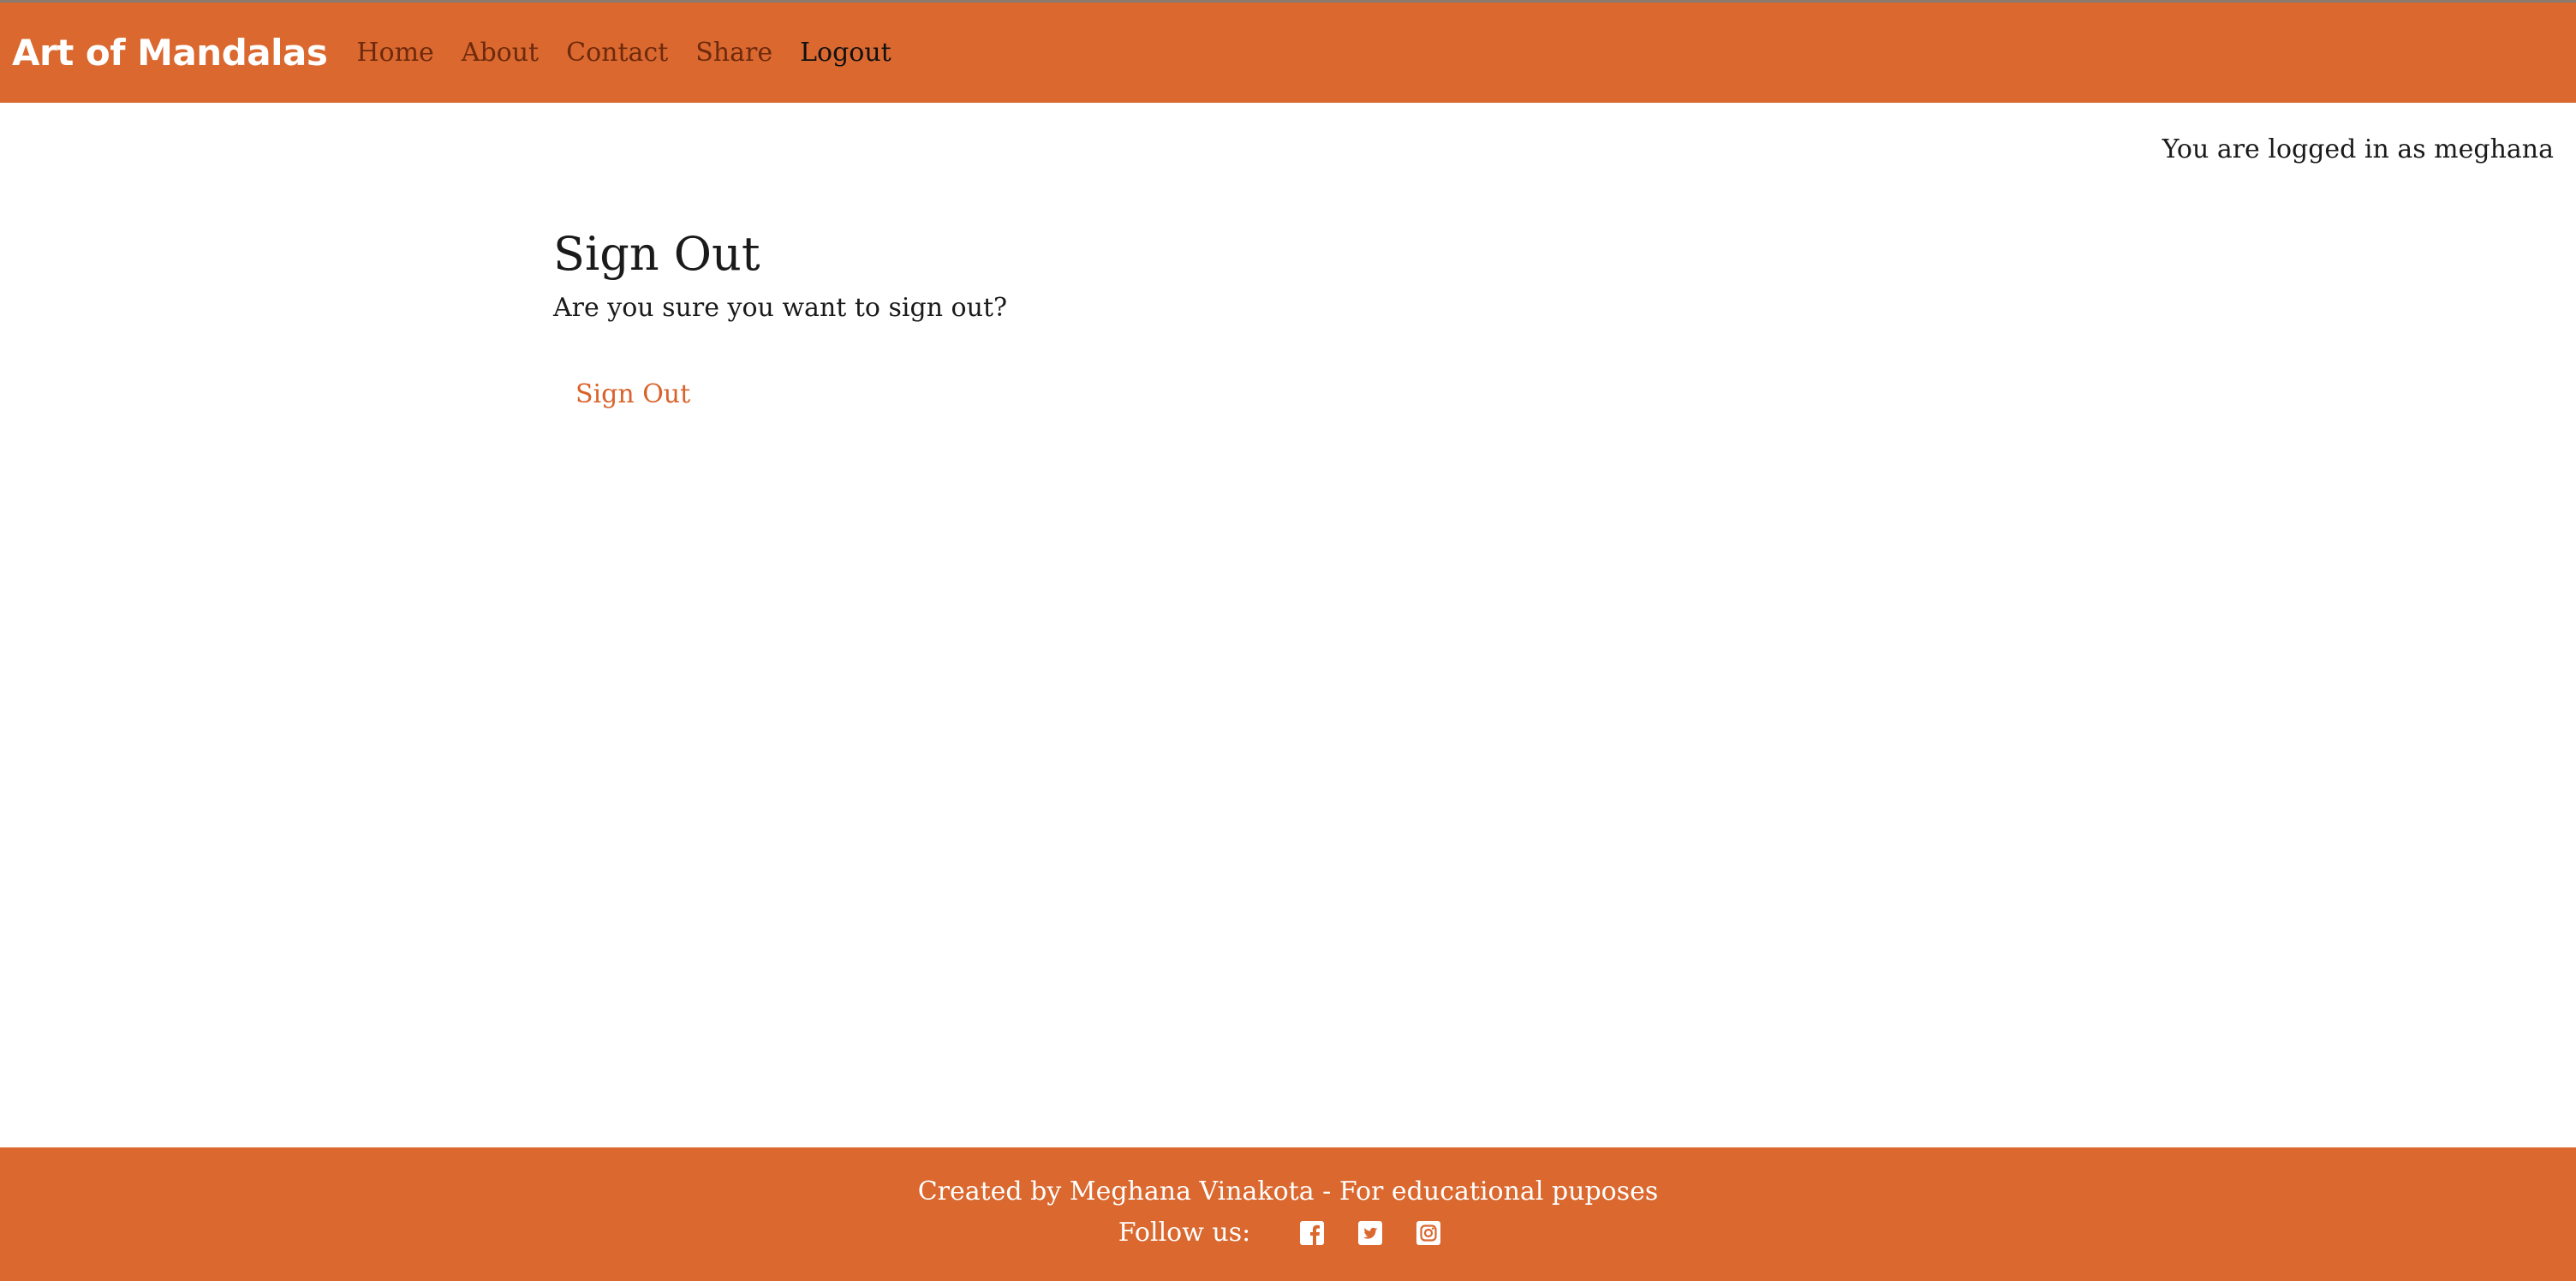  What do you see at coordinates (1312, 1233) in the screenshot?
I see `facebook-icon` at bounding box center [1312, 1233].